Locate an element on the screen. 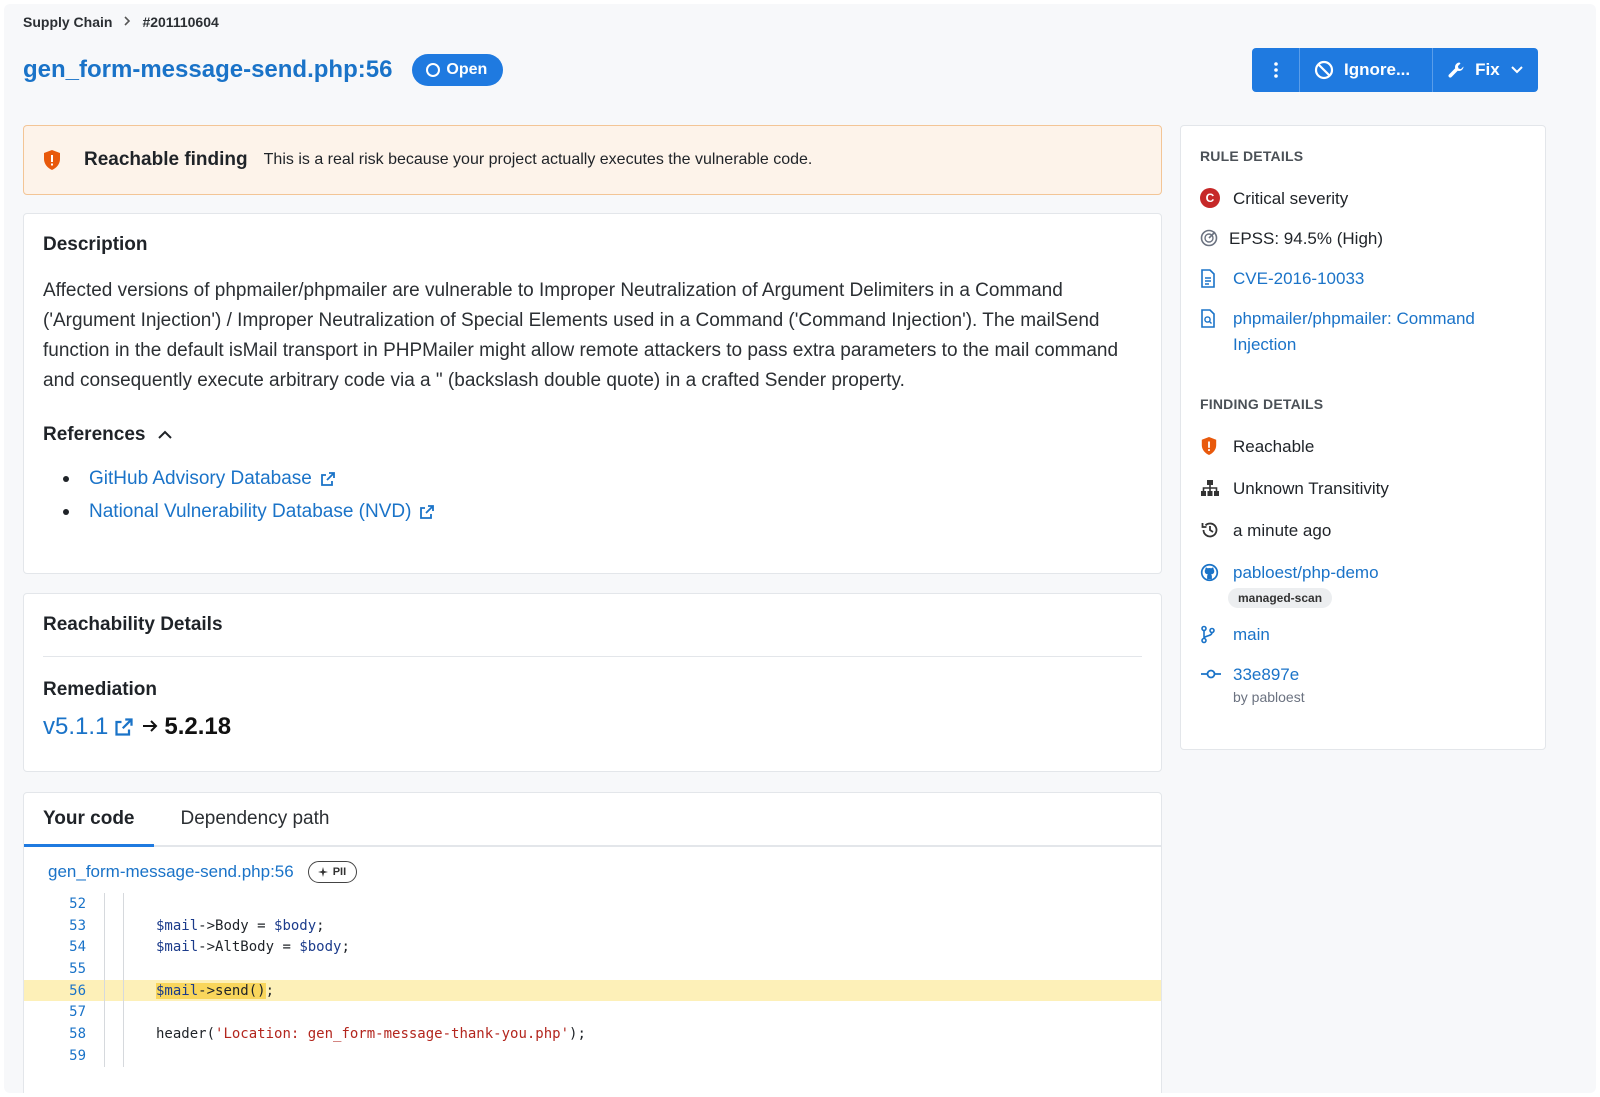 This screenshot has width=1600, height=1097. tab-dependency-path: Dependency path is located at coordinates (255, 819).